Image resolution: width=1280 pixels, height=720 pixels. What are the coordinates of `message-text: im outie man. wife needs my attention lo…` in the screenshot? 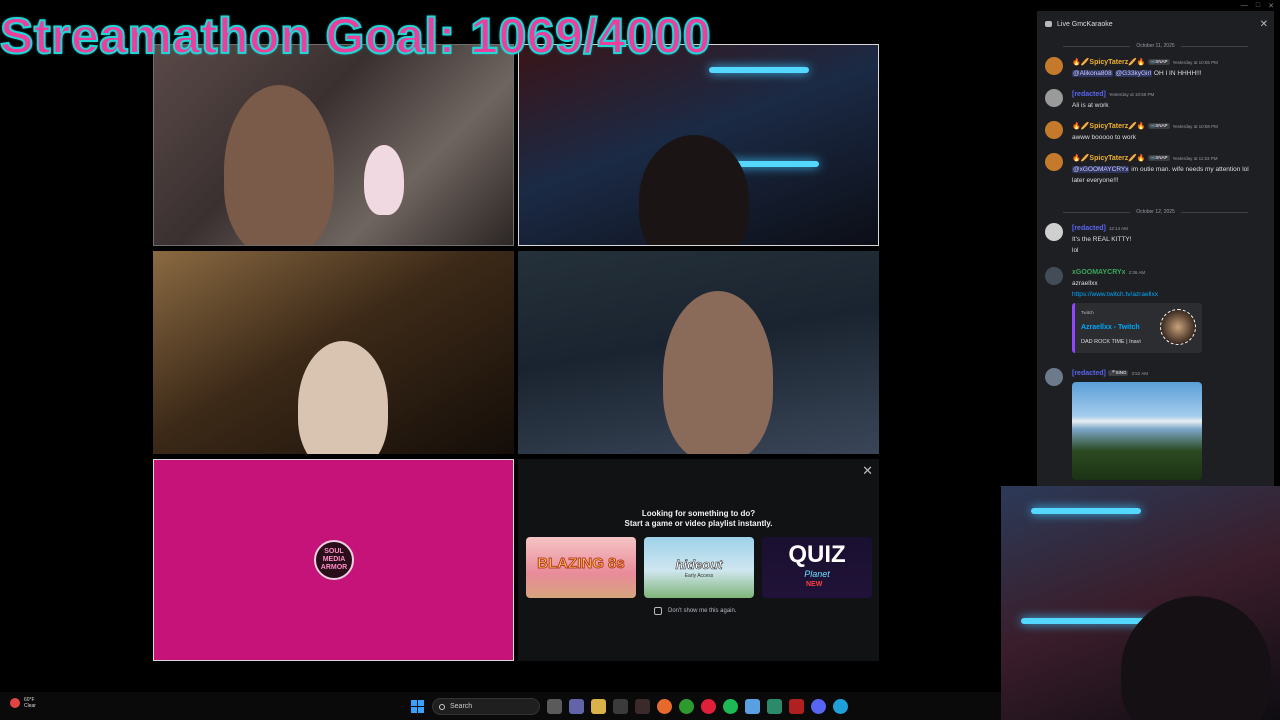 It's located at (1190, 169).